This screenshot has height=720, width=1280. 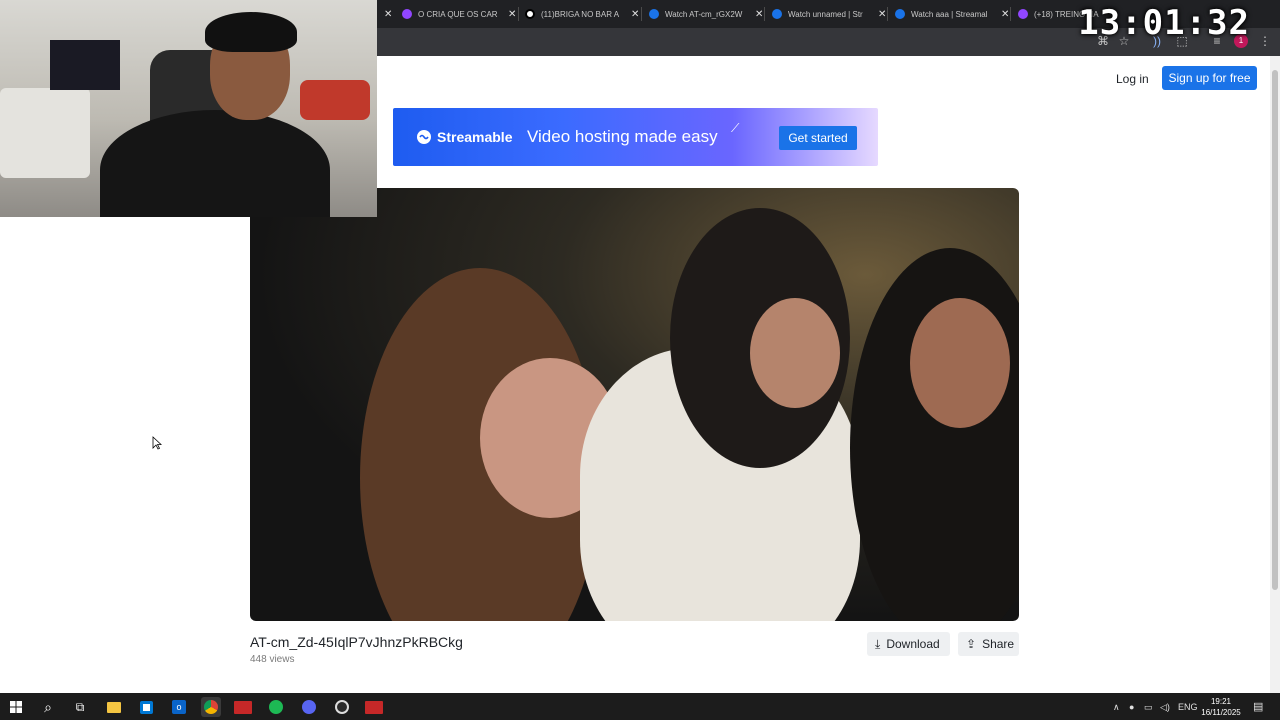 What do you see at coordinates (309, 707) in the screenshot?
I see `discord-icon` at bounding box center [309, 707].